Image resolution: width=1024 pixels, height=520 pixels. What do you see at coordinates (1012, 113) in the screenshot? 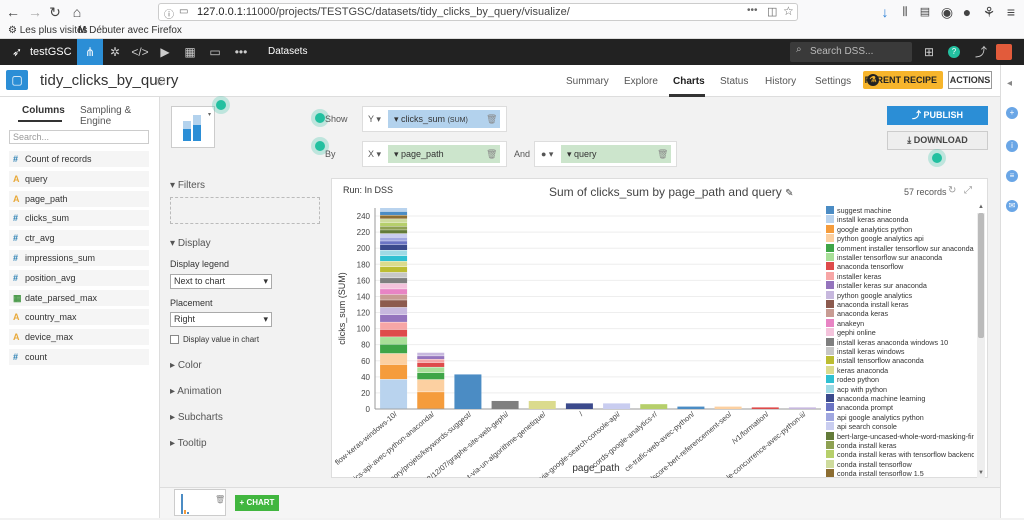
I see `add-icon: +` at bounding box center [1012, 113].